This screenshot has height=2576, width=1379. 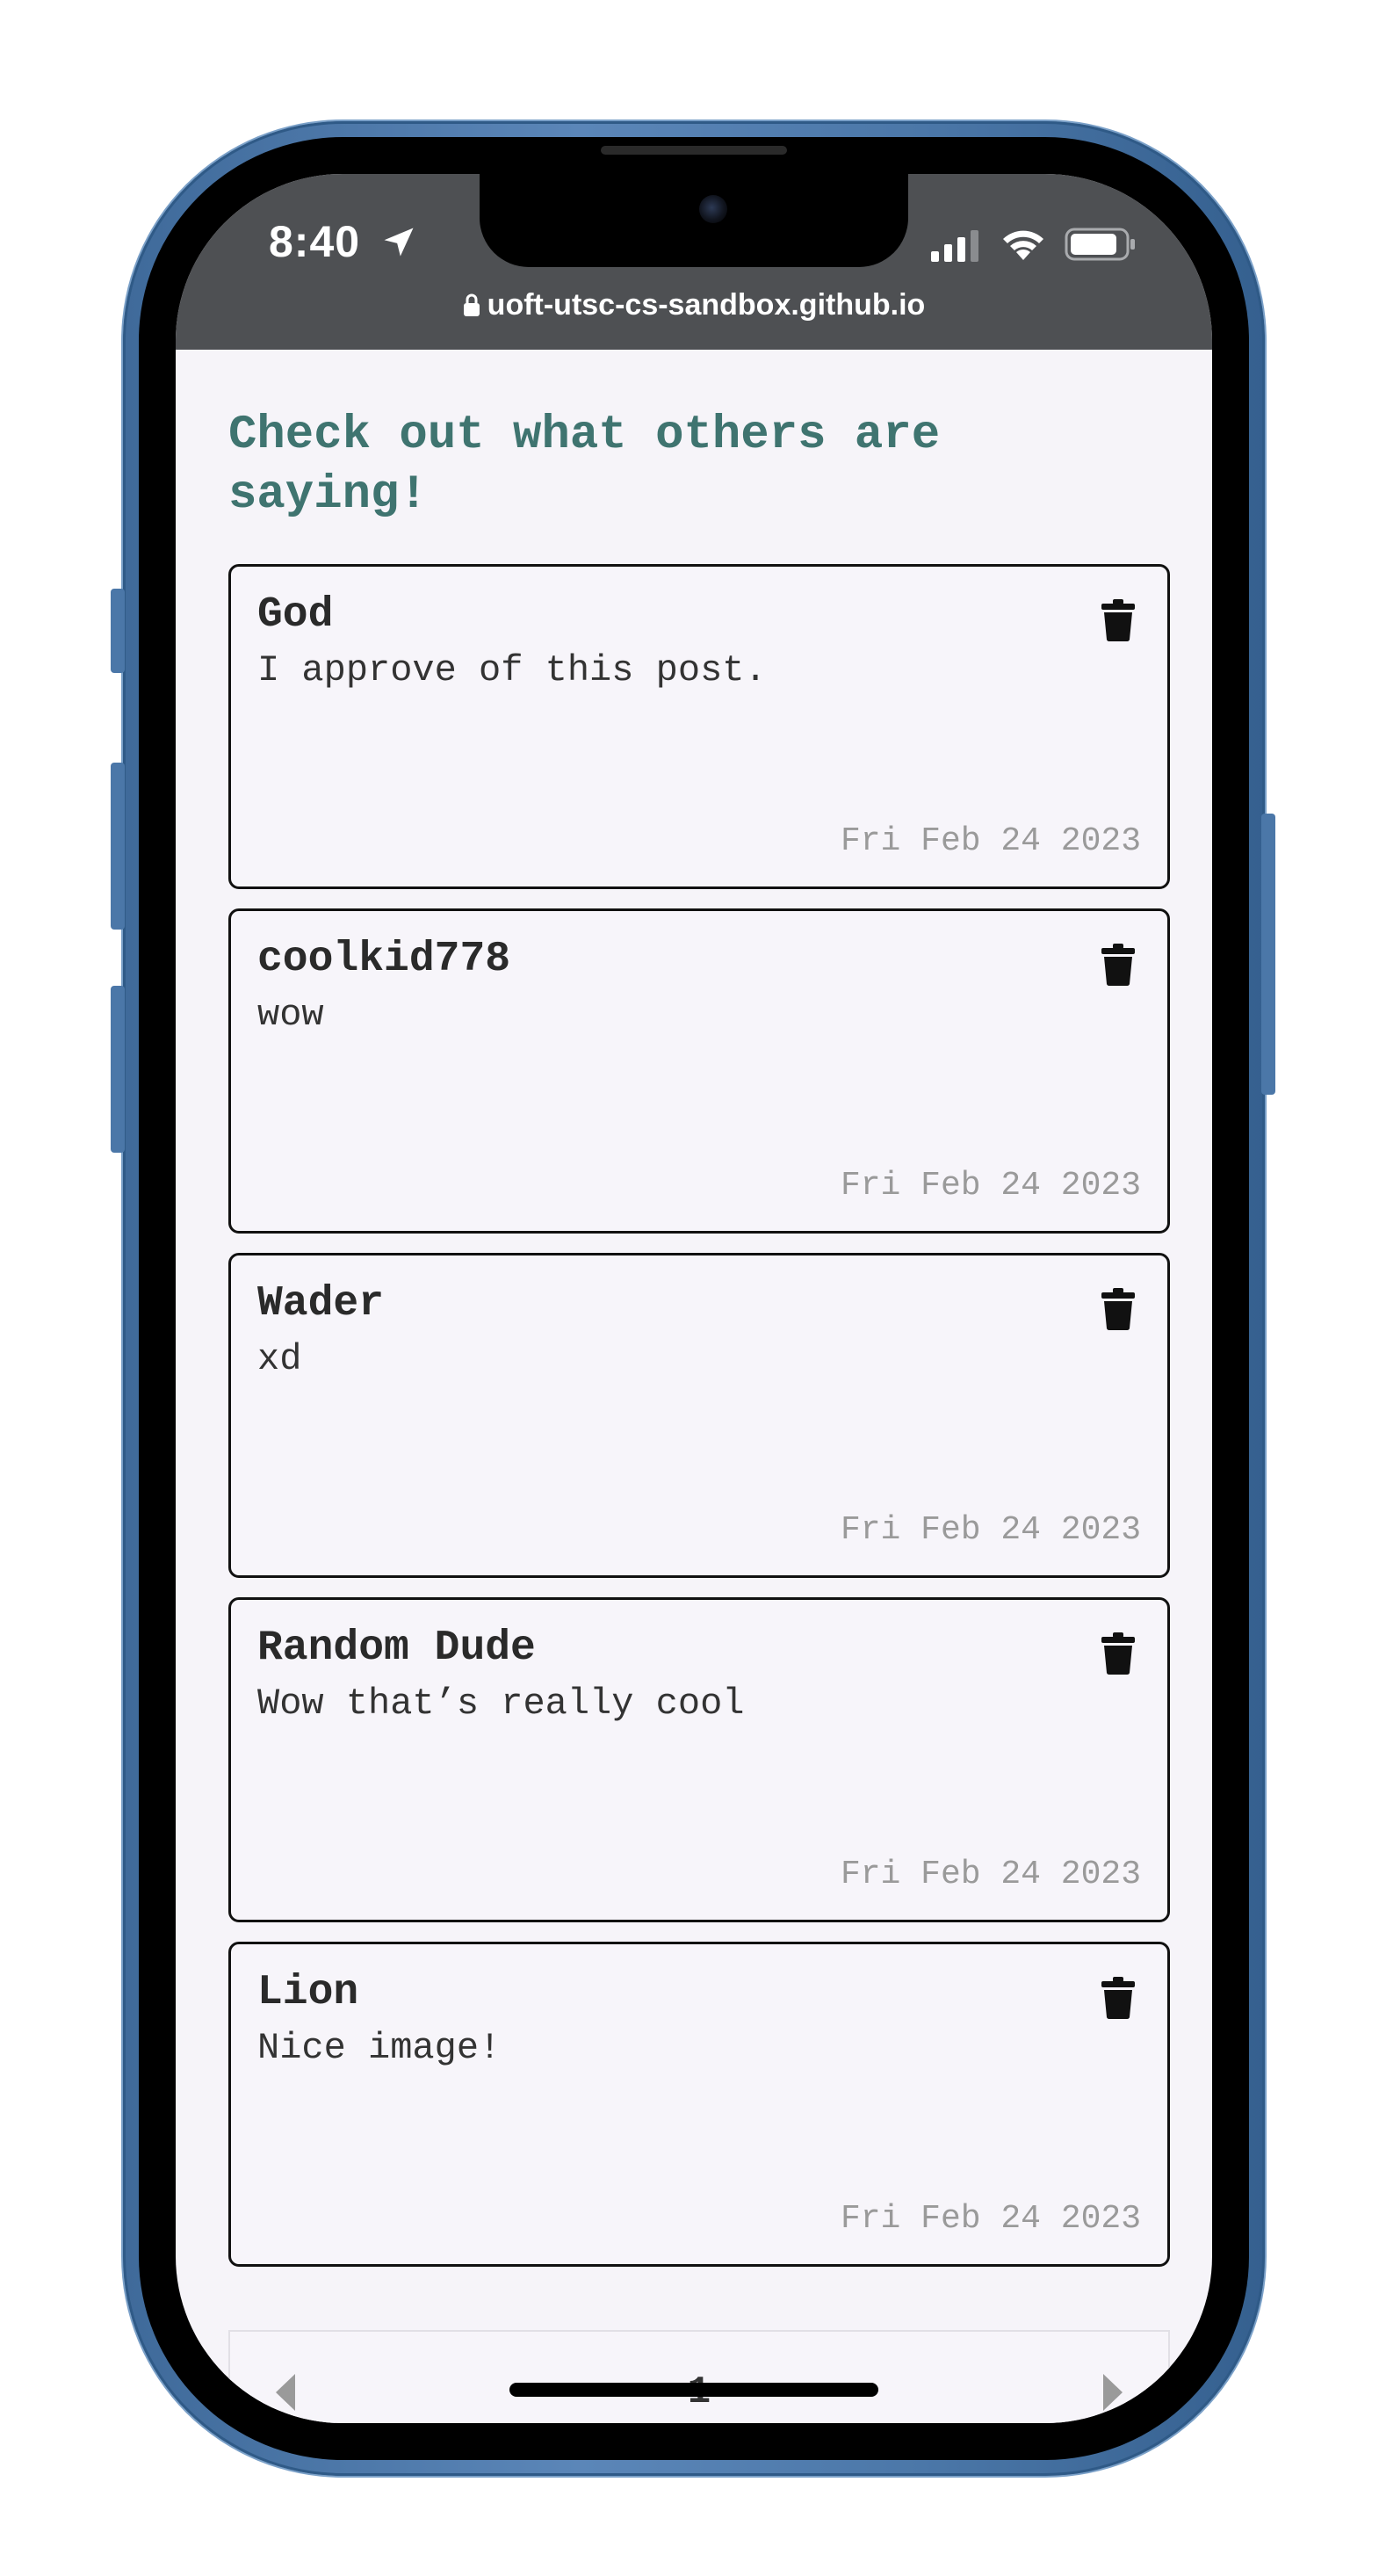 What do you see at coordinates (699, 1415) in the screenshot?
I see `comment-card: Wader xd Fri Feb 24 2023` at bounding box center [699, 1415].